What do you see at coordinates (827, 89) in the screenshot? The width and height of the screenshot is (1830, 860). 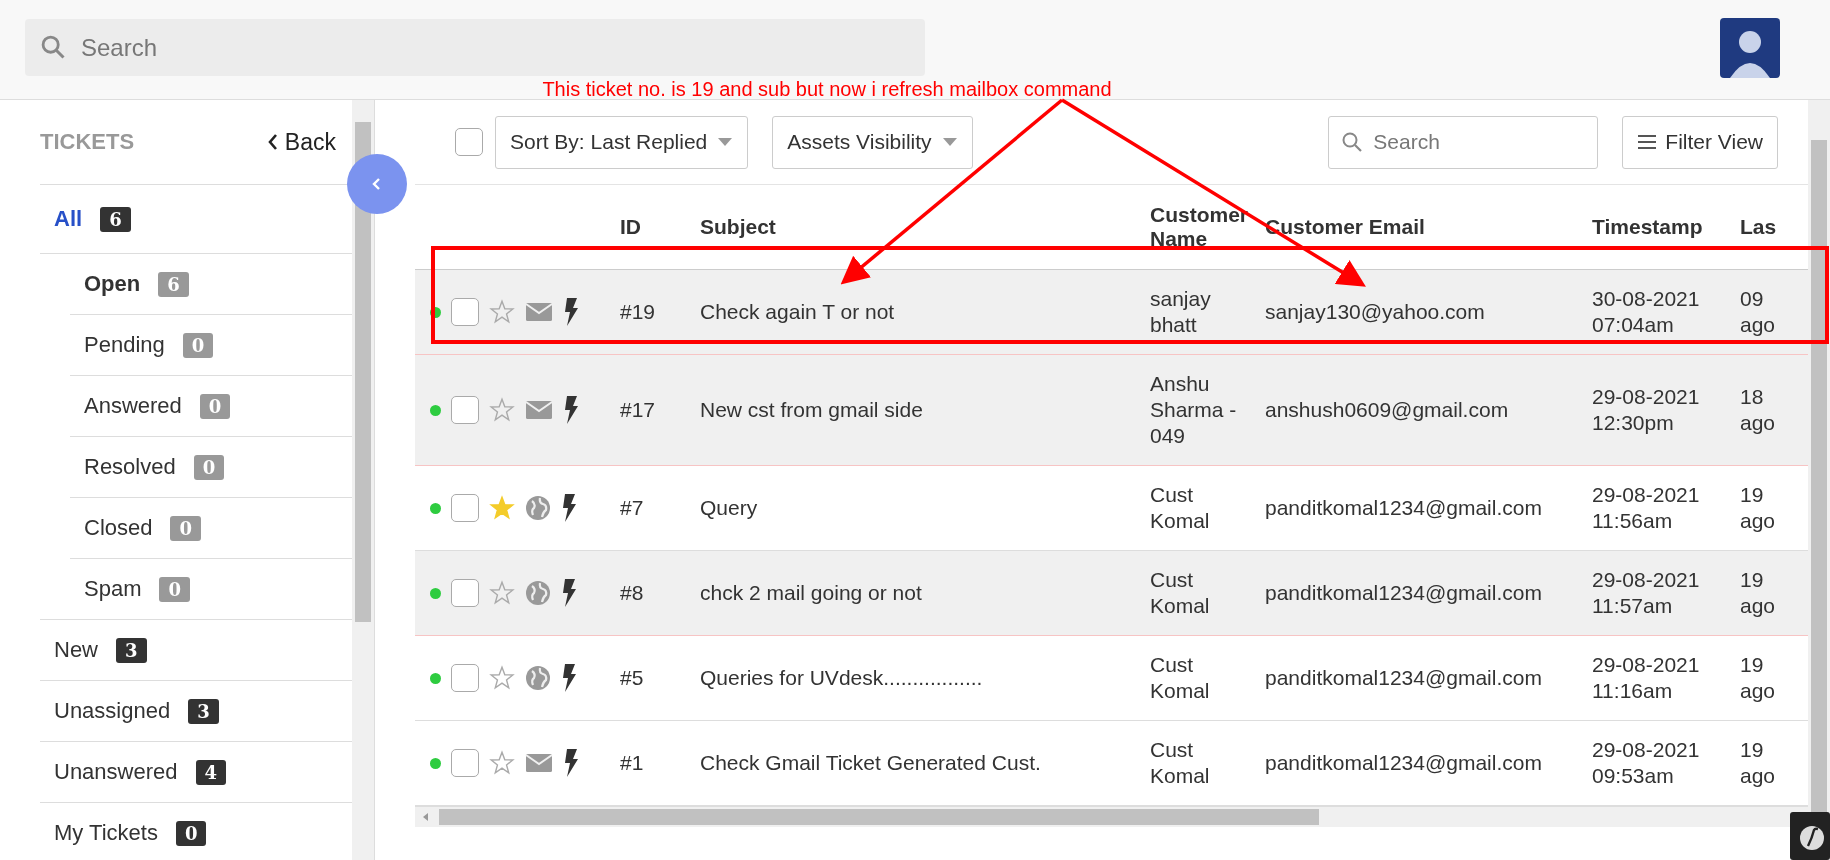 I see `annotation-text: This ticket no. is 19 and sub but now i refresh mailbox command` at bounding box center [827, 89].